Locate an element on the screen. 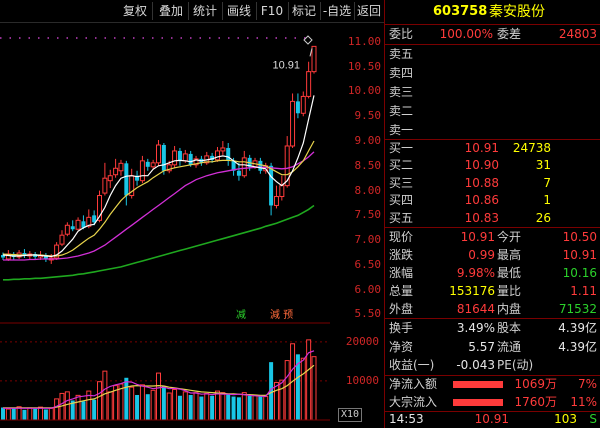 The height and width of the screenshot is (428, 600). stock-header: 603758 秦安股份 is located at coordinates (492, 12).